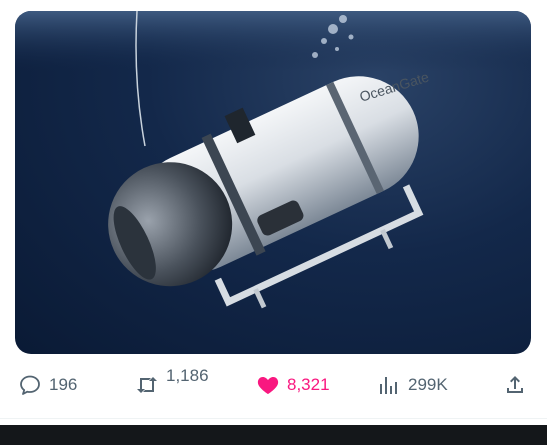 The width and height of the screenshot is (547, 445). I want to click on bottom-bar, so click(273, 435).